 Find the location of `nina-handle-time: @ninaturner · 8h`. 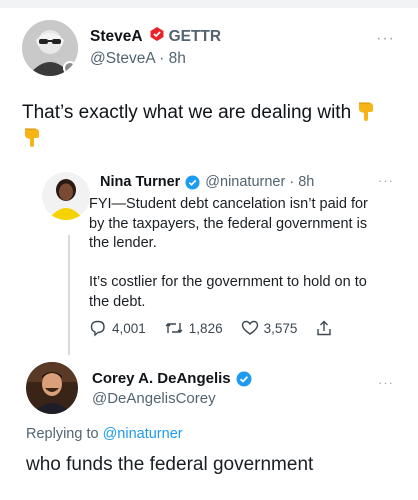

nina-handle-time: @ninaturner · 8h is located at coordinates (259, 182).